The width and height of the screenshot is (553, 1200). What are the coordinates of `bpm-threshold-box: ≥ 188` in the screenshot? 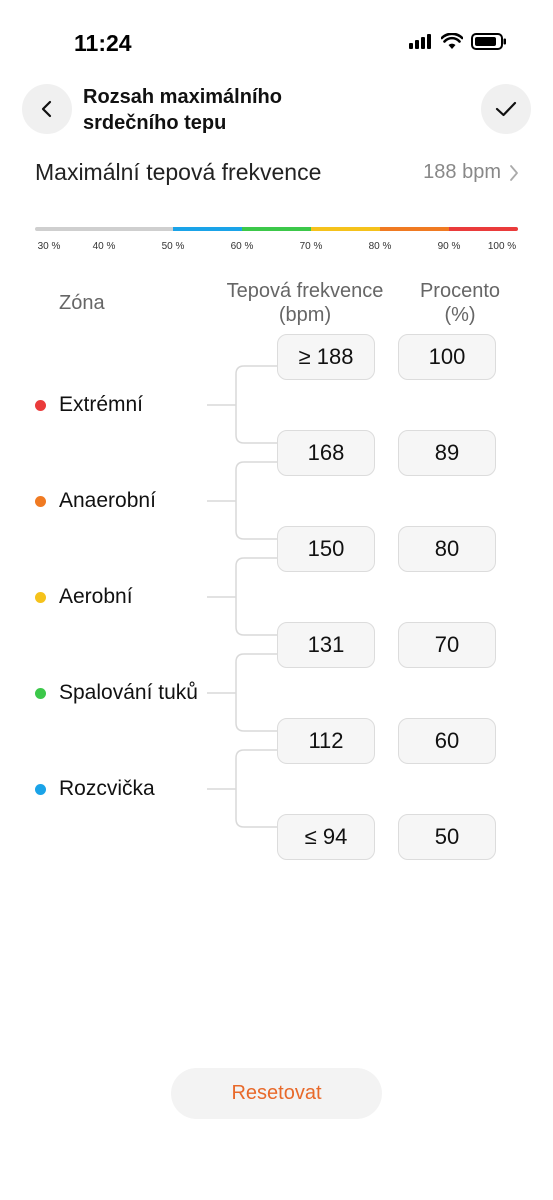 It's located at (326, 357).